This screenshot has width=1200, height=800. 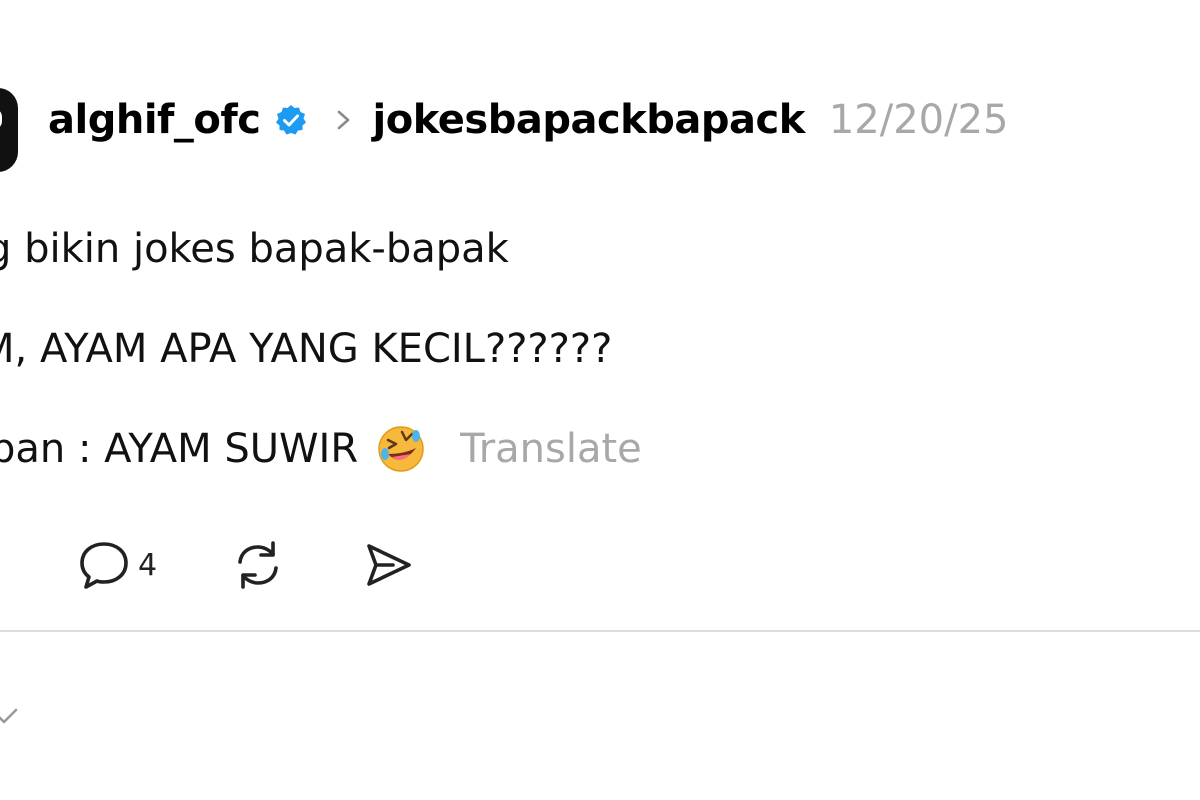 I want to click on post-text-line: ban : AYAM SUWIR, so click(x=179, y=449).